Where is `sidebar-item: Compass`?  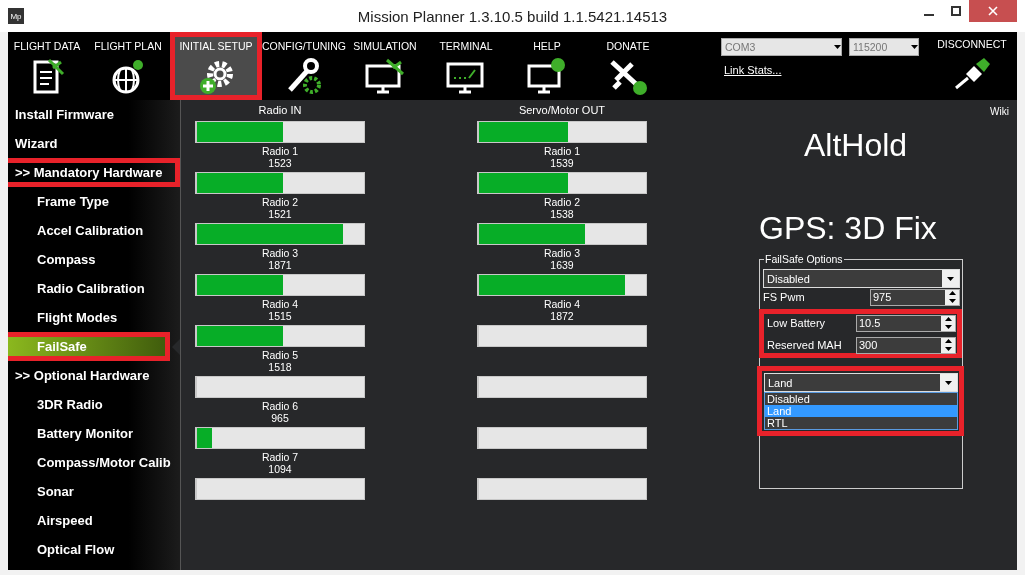 sidebar-item: Compass is located at coordinates (94, 259).